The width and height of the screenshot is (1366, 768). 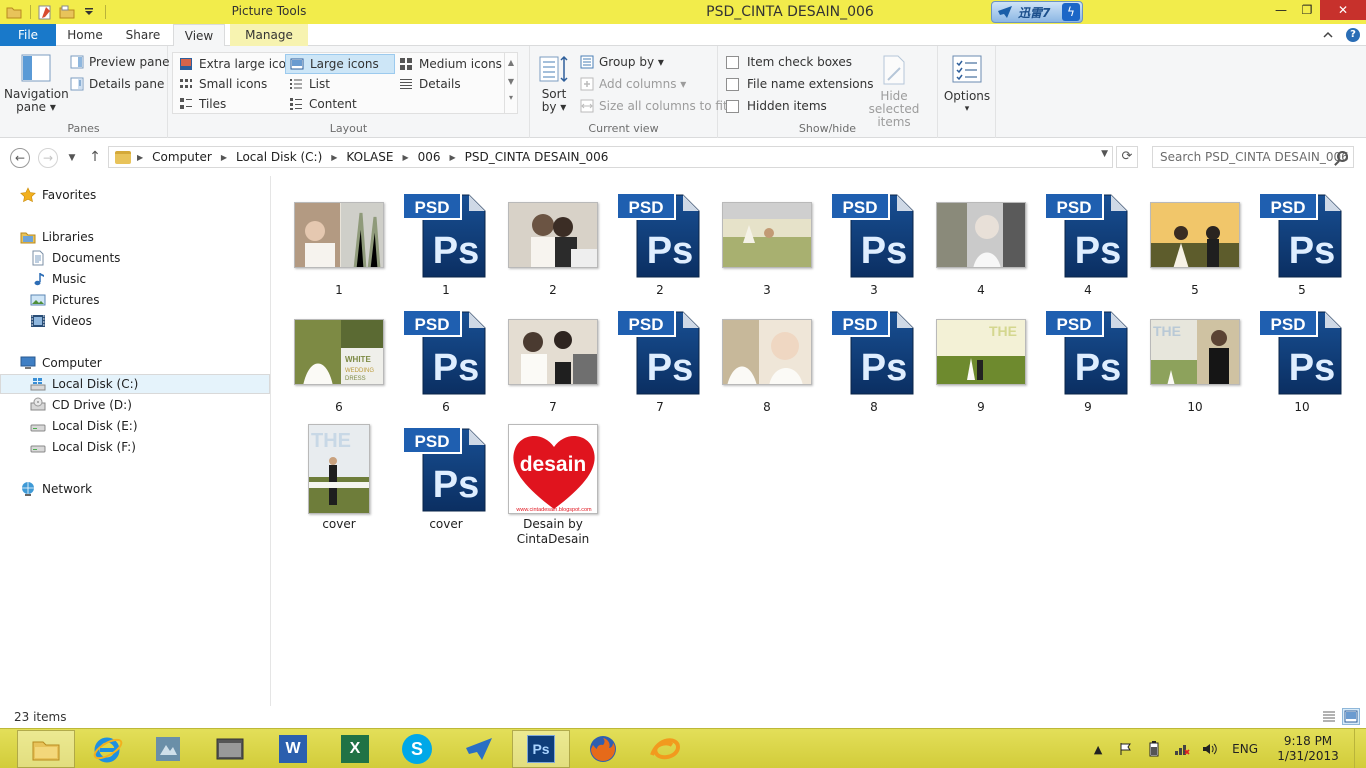 What do you see at coordinates (135, 384) in the screenshot?
I see `nav-local-disk-c: Local Disk (C:)` at bounding box center [135, 384].